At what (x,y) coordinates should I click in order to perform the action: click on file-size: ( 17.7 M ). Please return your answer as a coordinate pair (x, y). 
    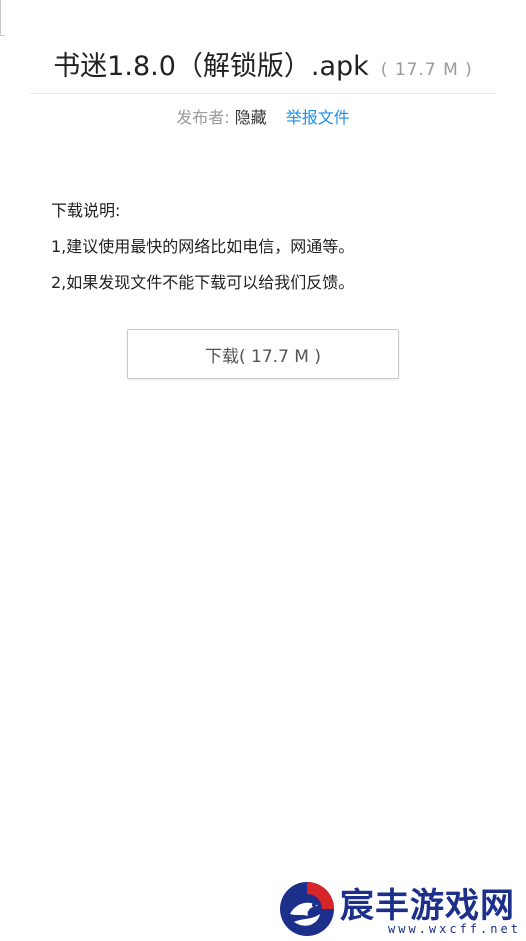
    Looking at the image, I should click on (426, 70).